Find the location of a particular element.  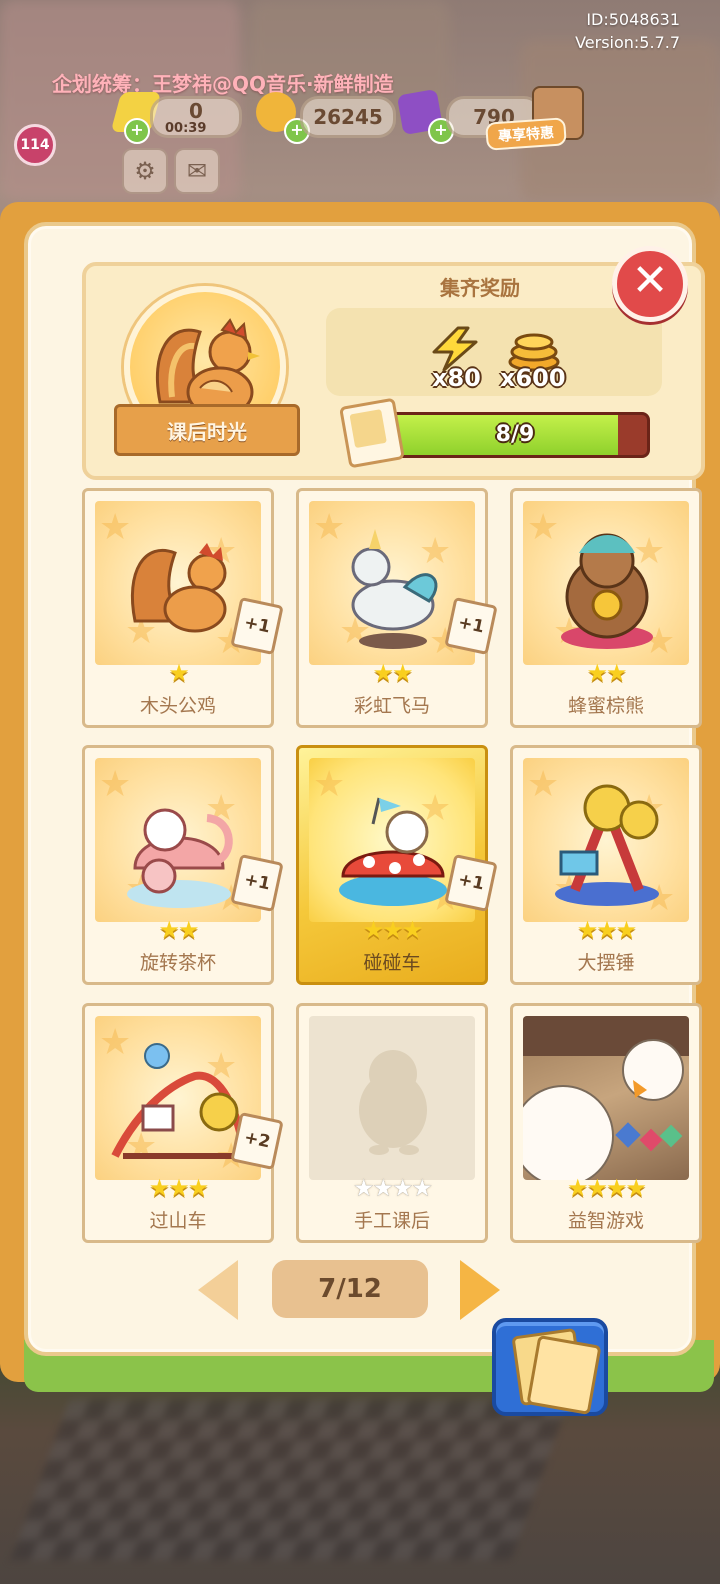

card-name: 蜂蜜棕熊 is located at coordinates (605, 706).